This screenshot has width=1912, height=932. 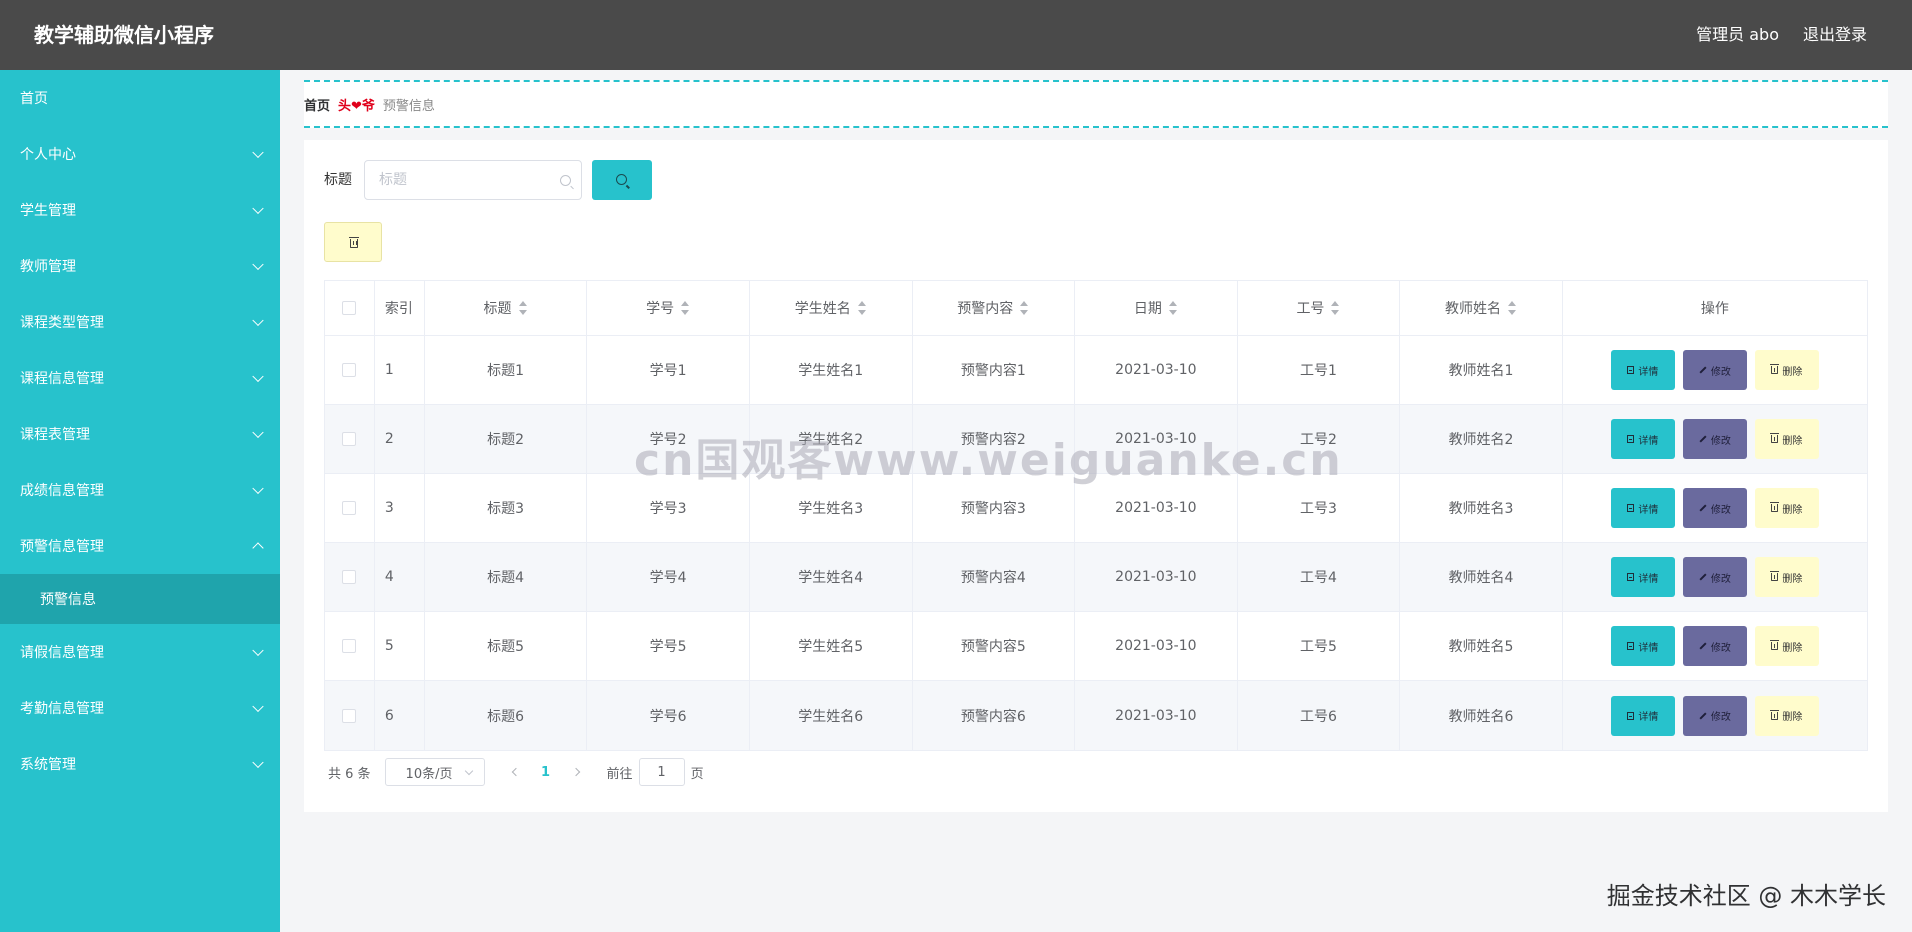 I want to click on sidebar-item: 课程表管理, so click(x=140, y=434).